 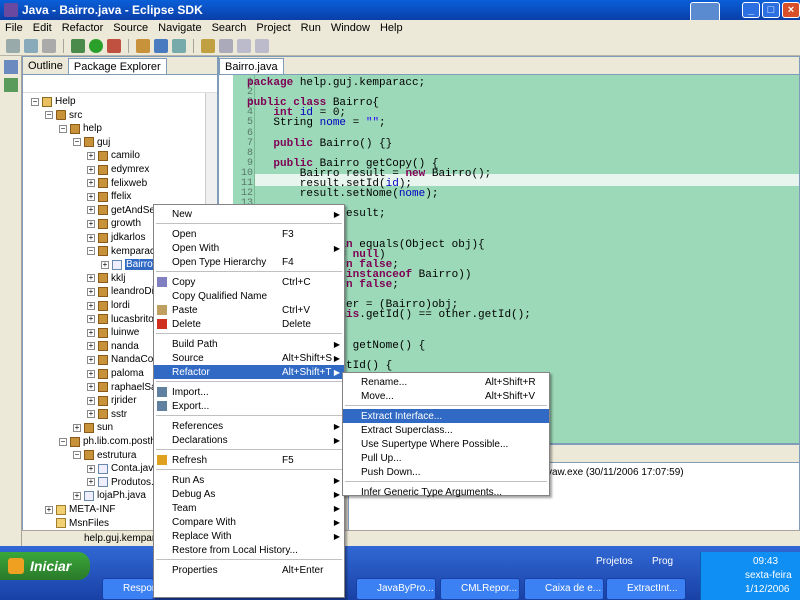 I want to click on menu-window: Window, so click(x=350, y=28).